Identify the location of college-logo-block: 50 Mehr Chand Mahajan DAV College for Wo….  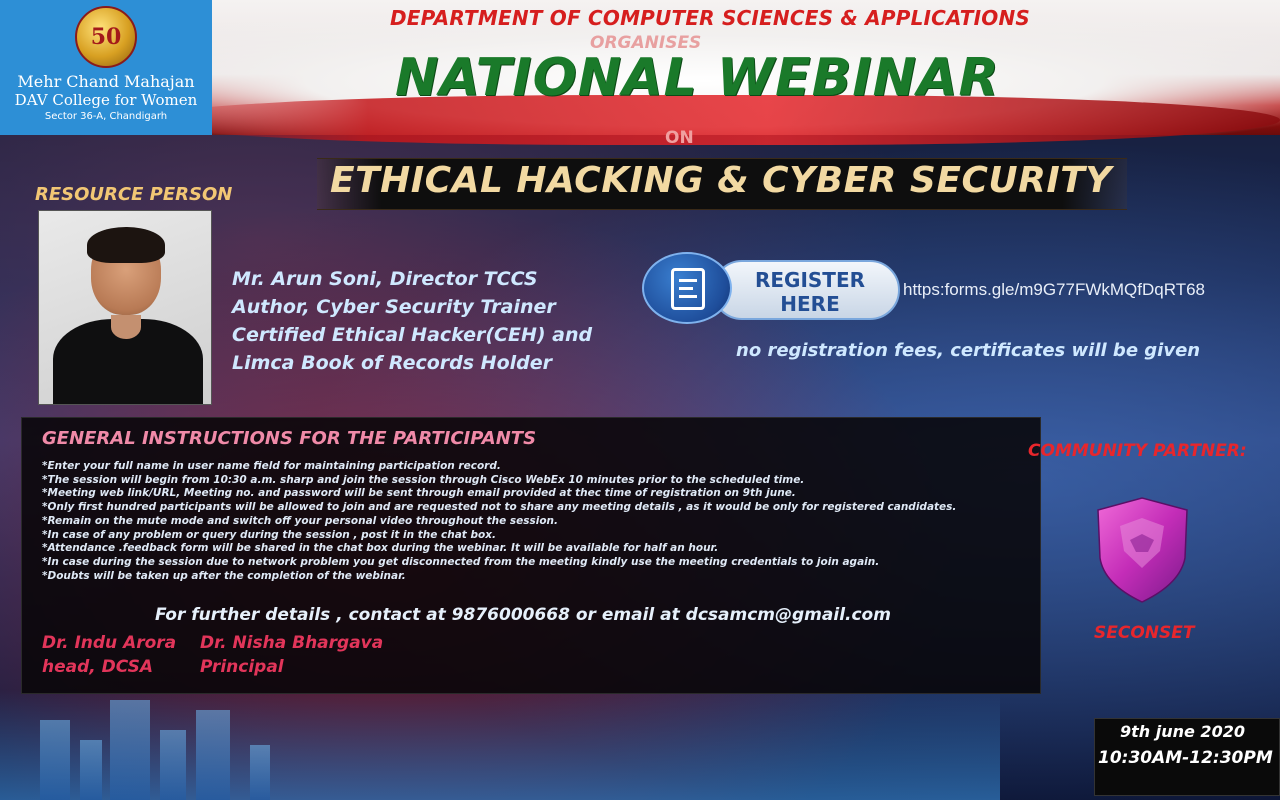
(106, 67).